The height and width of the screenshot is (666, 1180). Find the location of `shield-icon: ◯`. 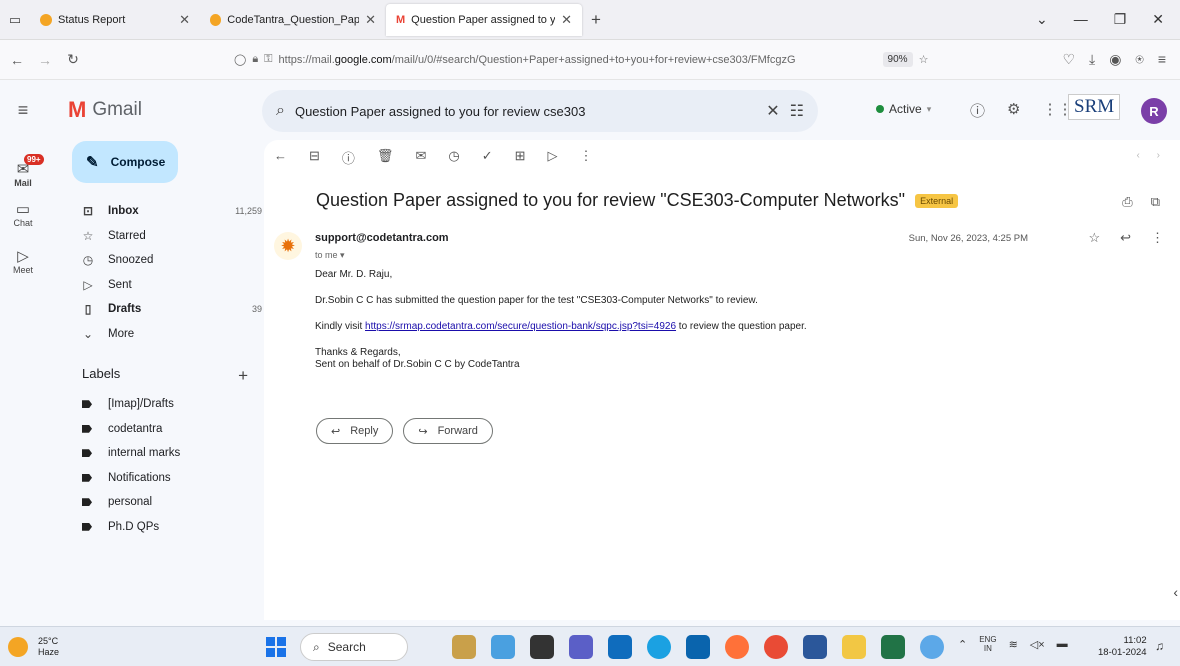

shield-icon: ◯ is located at coordinates (240, 59).